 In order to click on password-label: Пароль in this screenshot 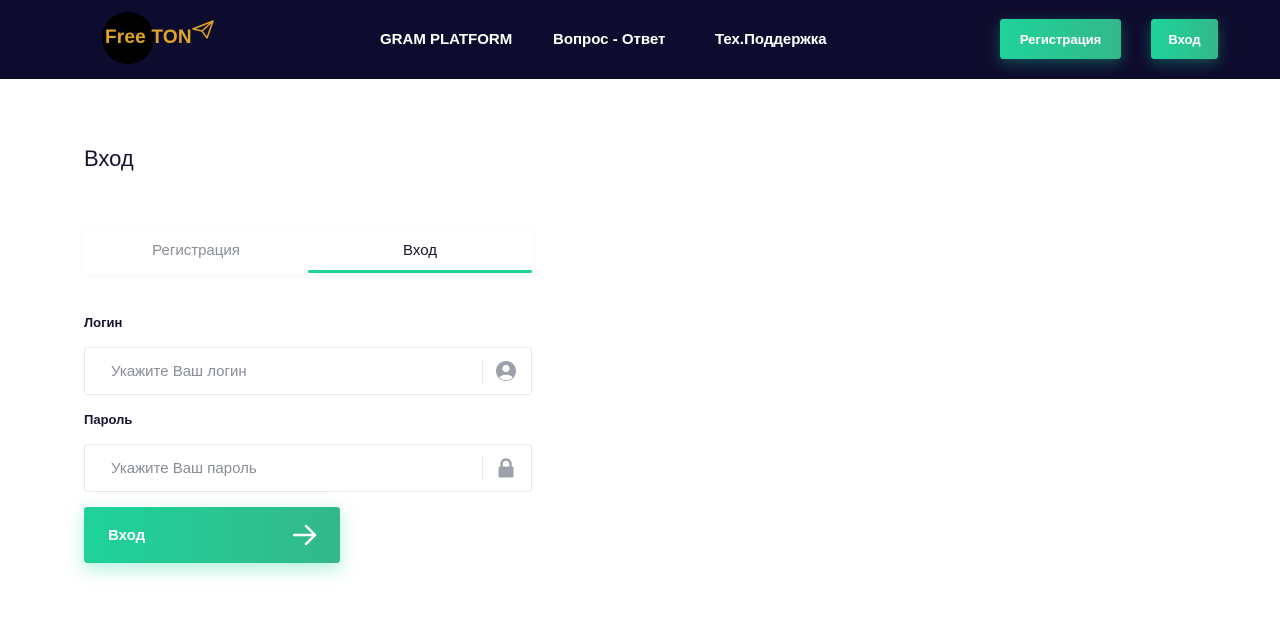, I will do `click(108, 419)`.